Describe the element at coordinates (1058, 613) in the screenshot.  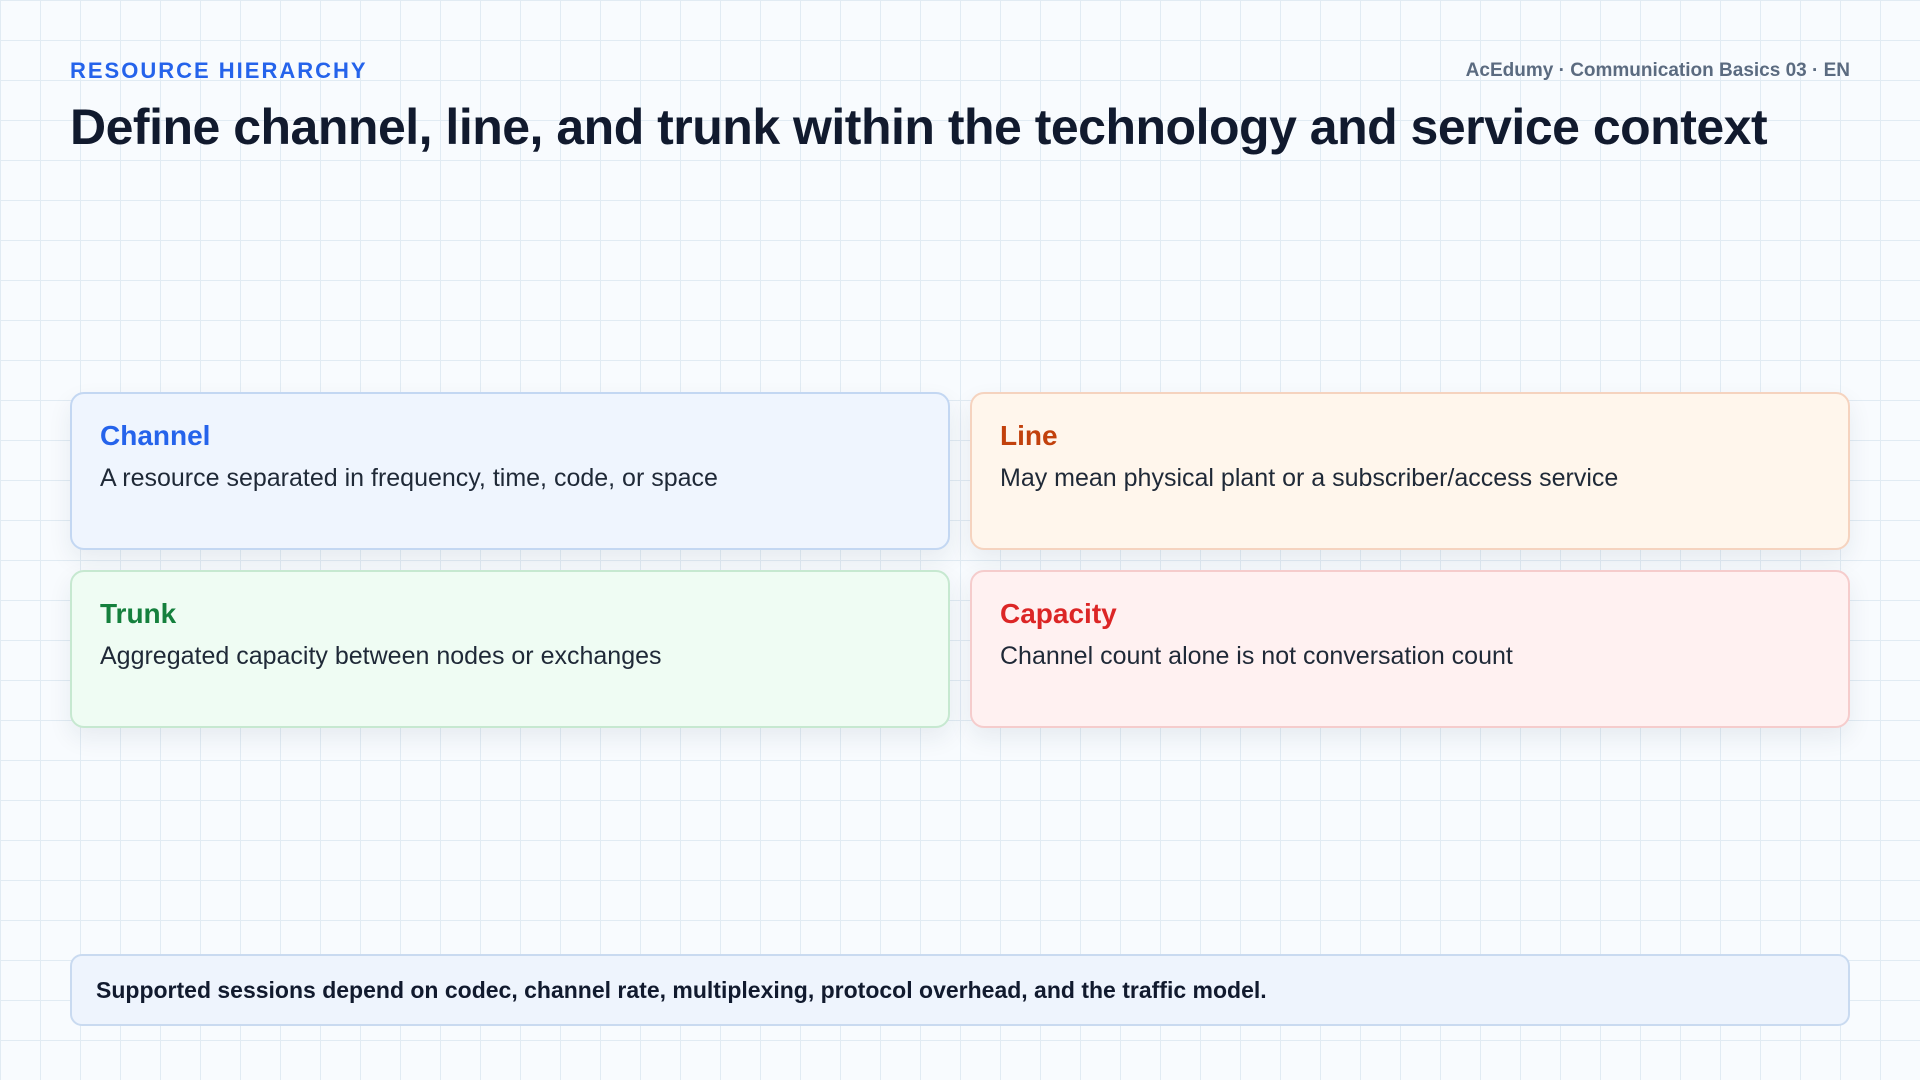
I see `card-title: Capacity` at that location.